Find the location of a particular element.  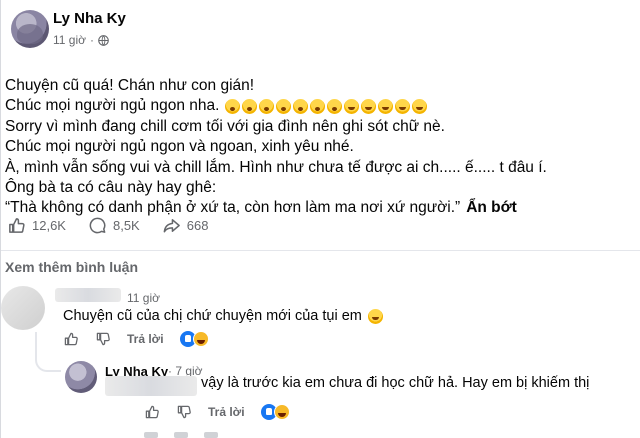

post-meta: 11 giờ · is located at coordinates (81, 40).